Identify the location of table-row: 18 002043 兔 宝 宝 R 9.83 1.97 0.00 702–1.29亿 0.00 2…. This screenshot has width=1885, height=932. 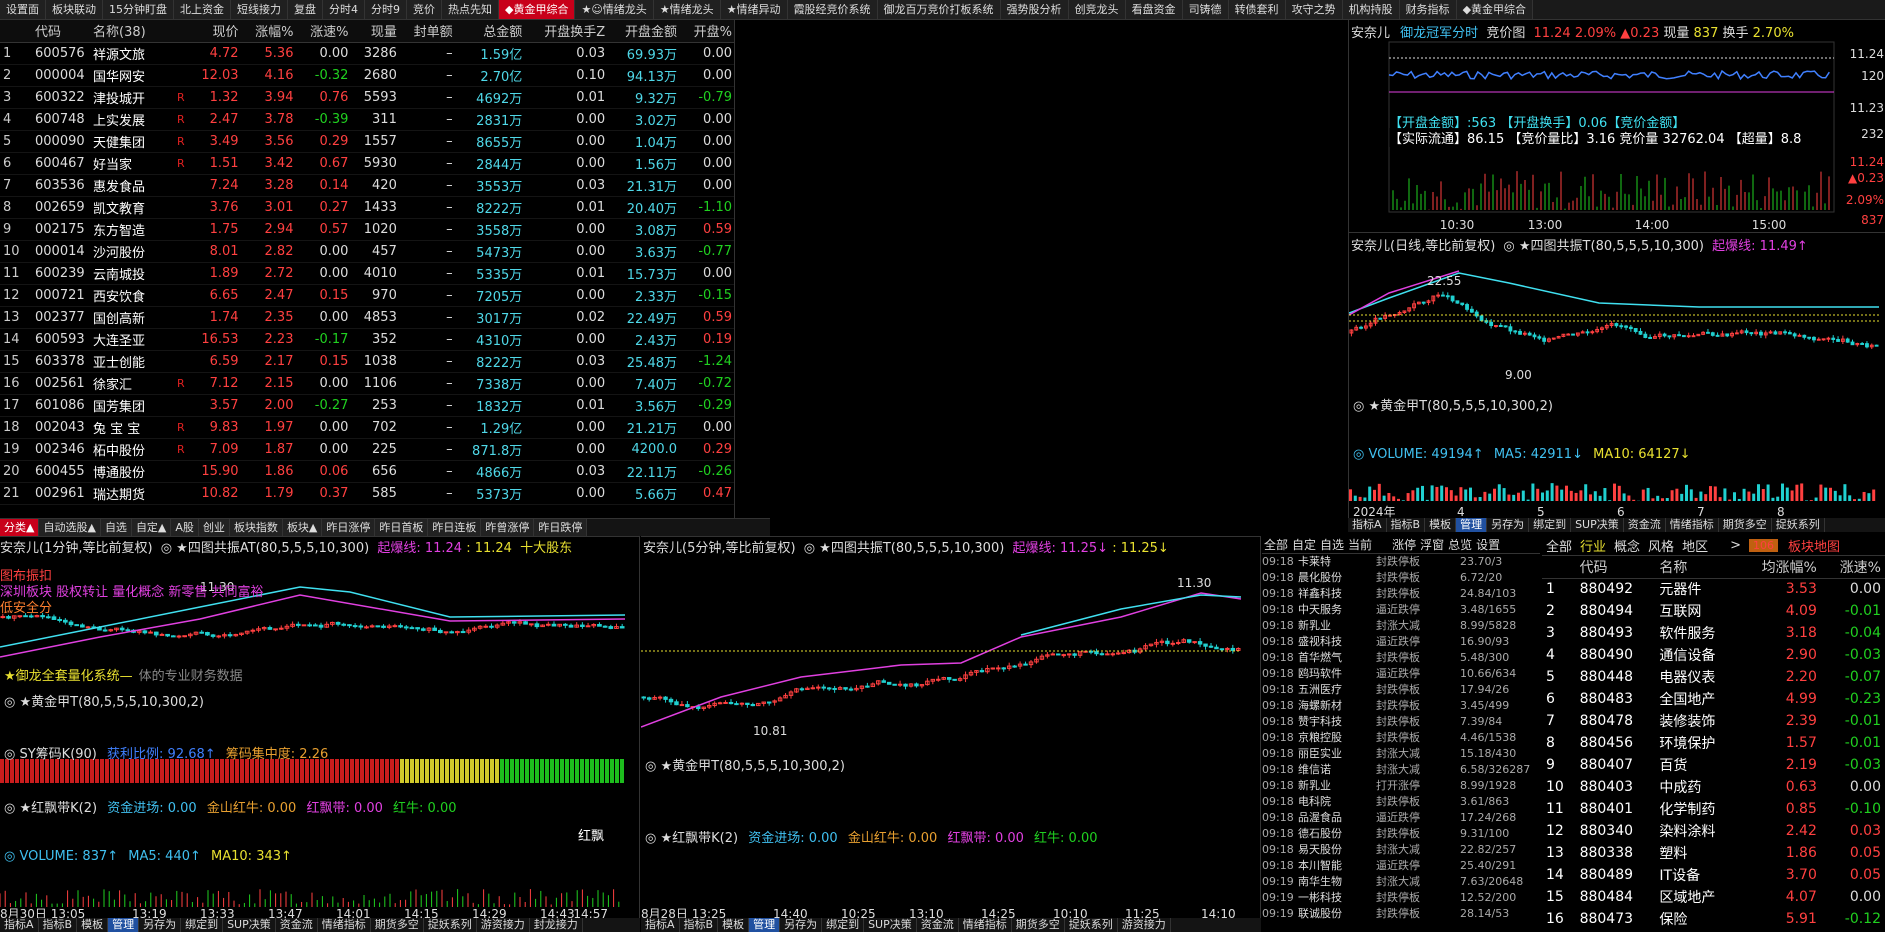
(367, 427).